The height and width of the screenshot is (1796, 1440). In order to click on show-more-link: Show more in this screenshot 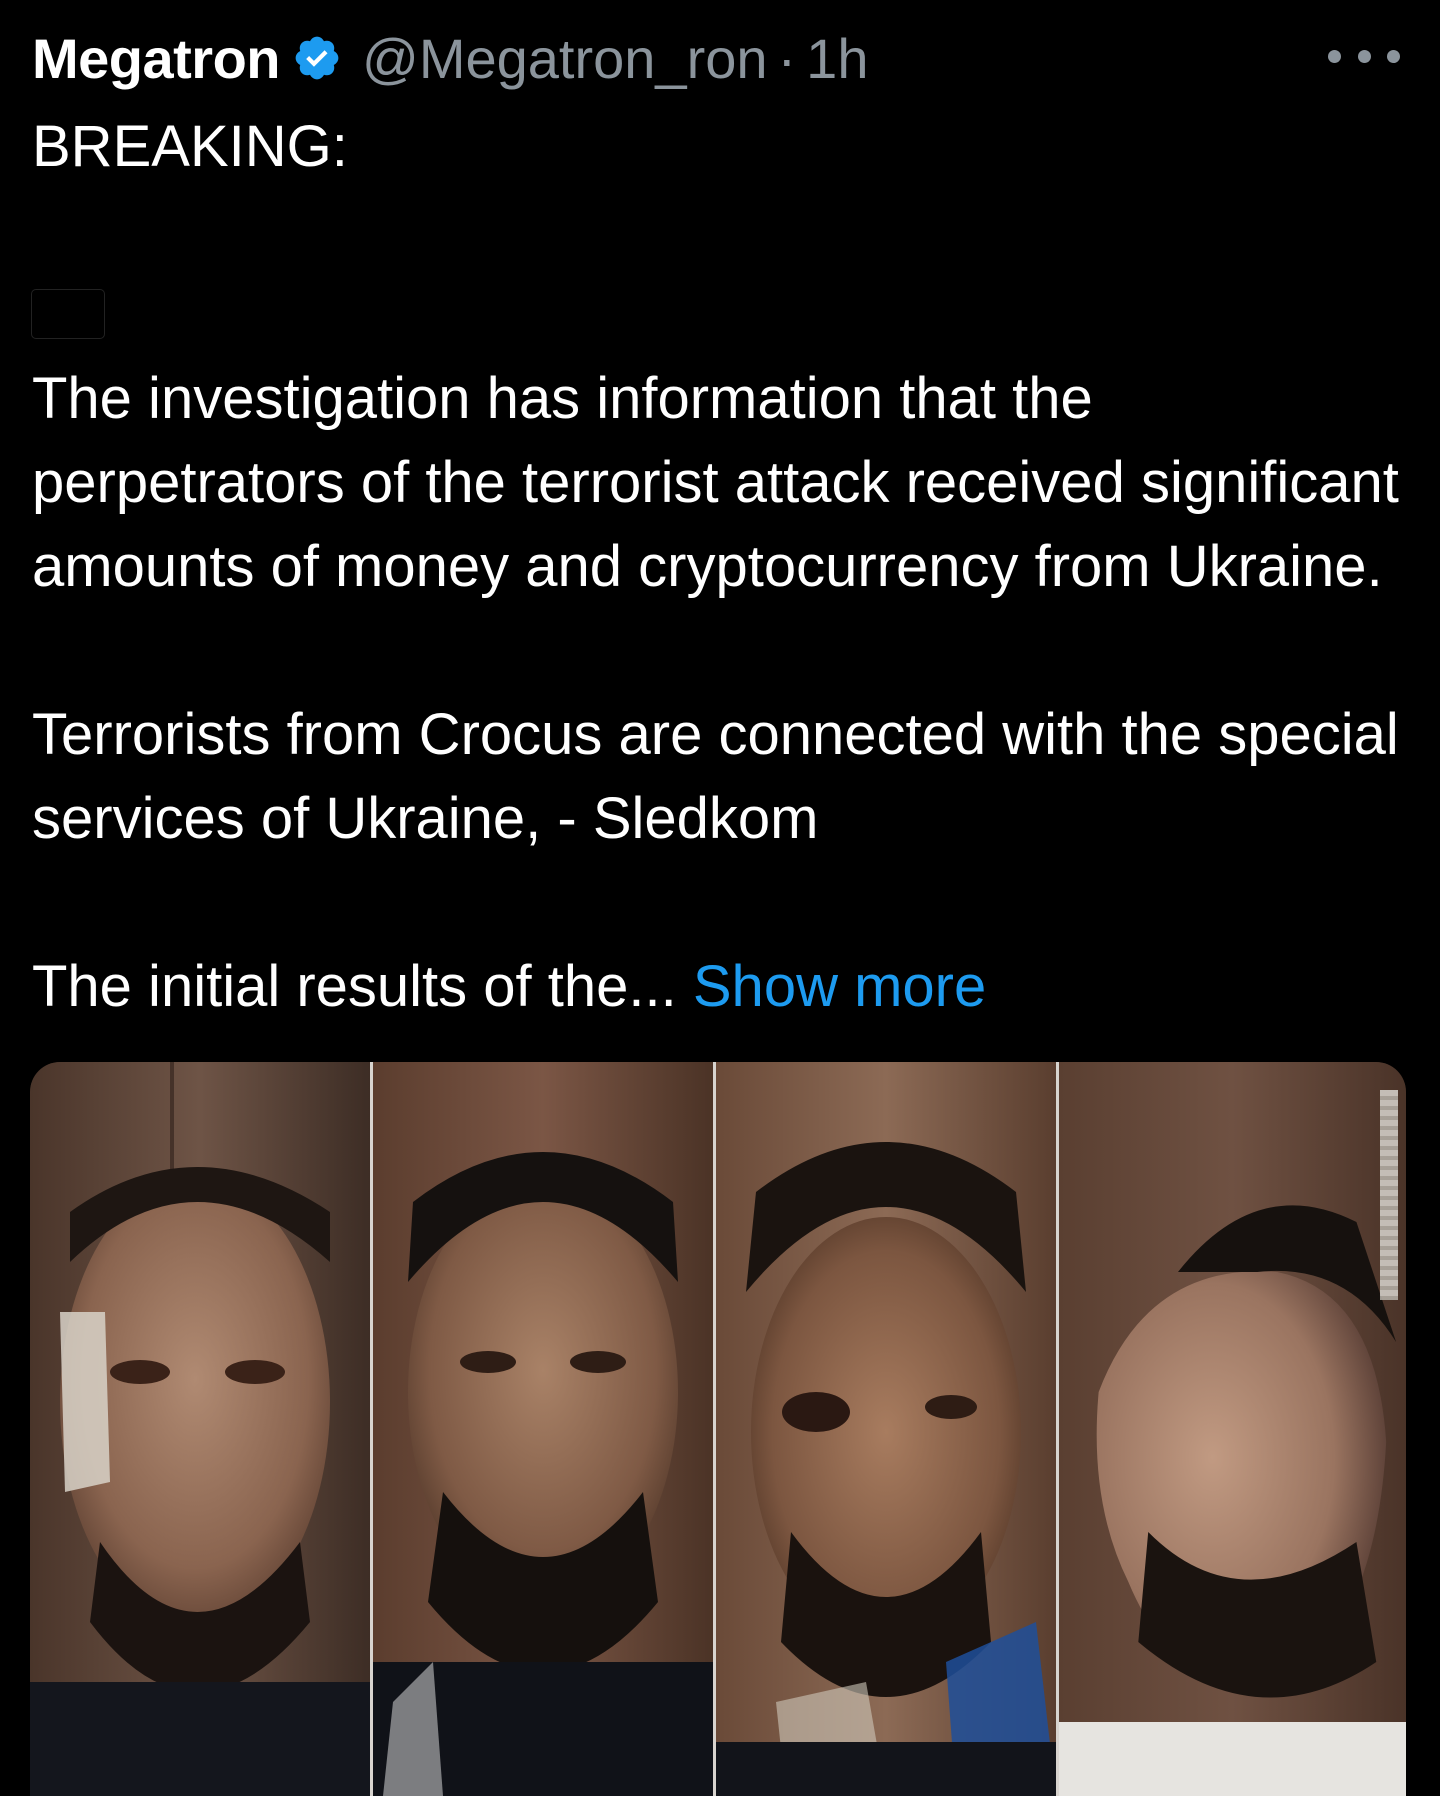, I will do `click(839, 986)`.